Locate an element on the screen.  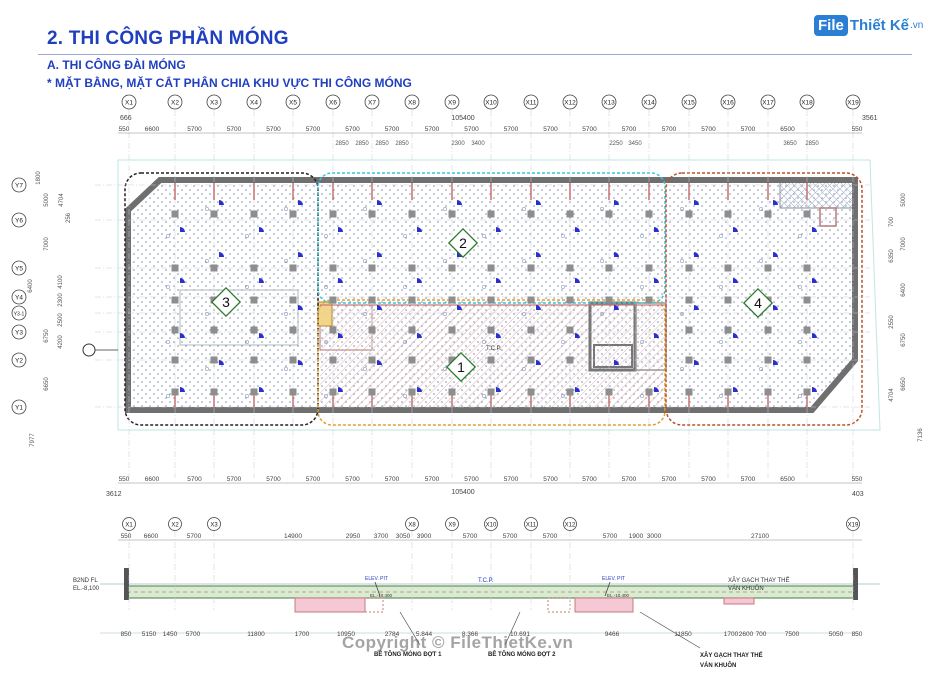
dim-sub-0: 2850 is located at coordinates (342, 144).